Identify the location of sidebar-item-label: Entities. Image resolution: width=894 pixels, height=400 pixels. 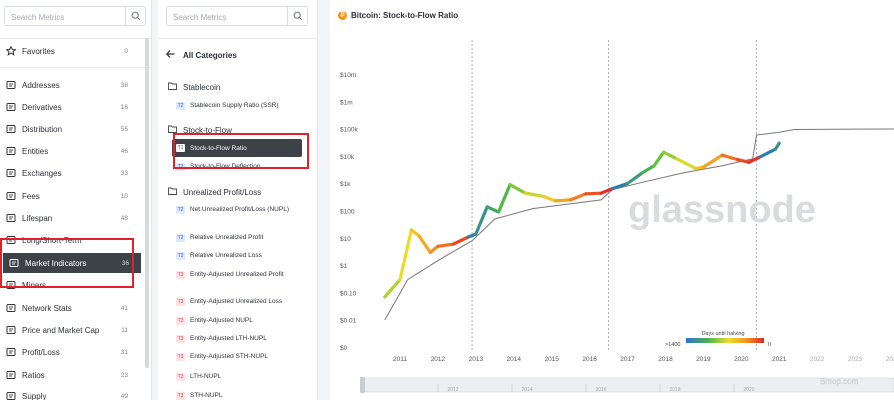
(35, 151).